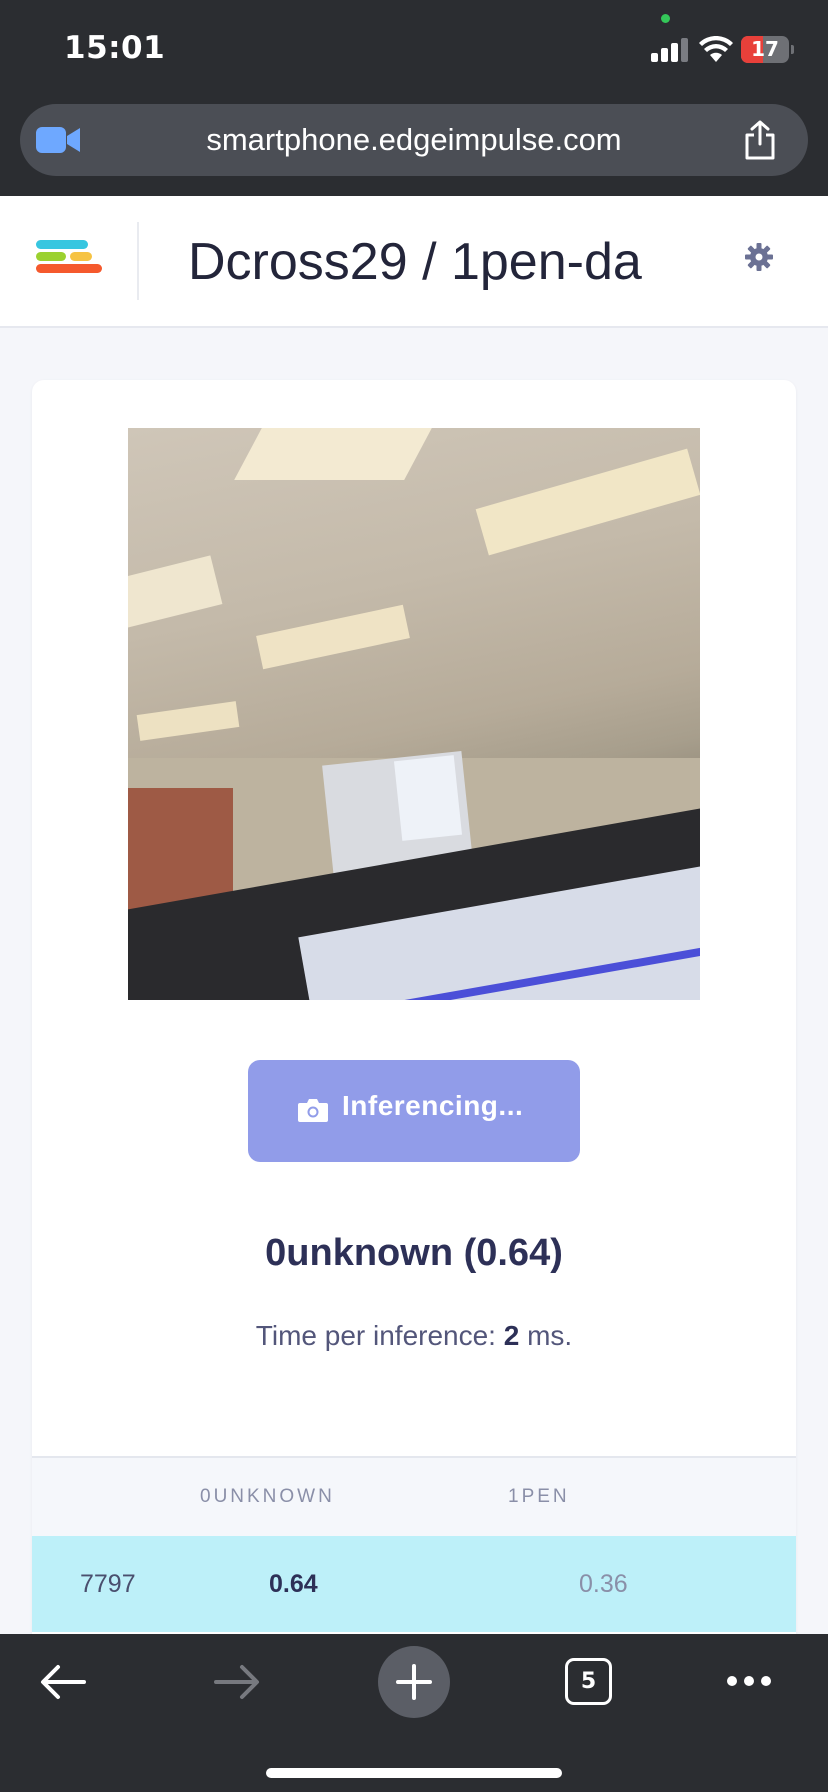  I want to click on classification-result: 0unknown (0.64), so click(414, 1253).